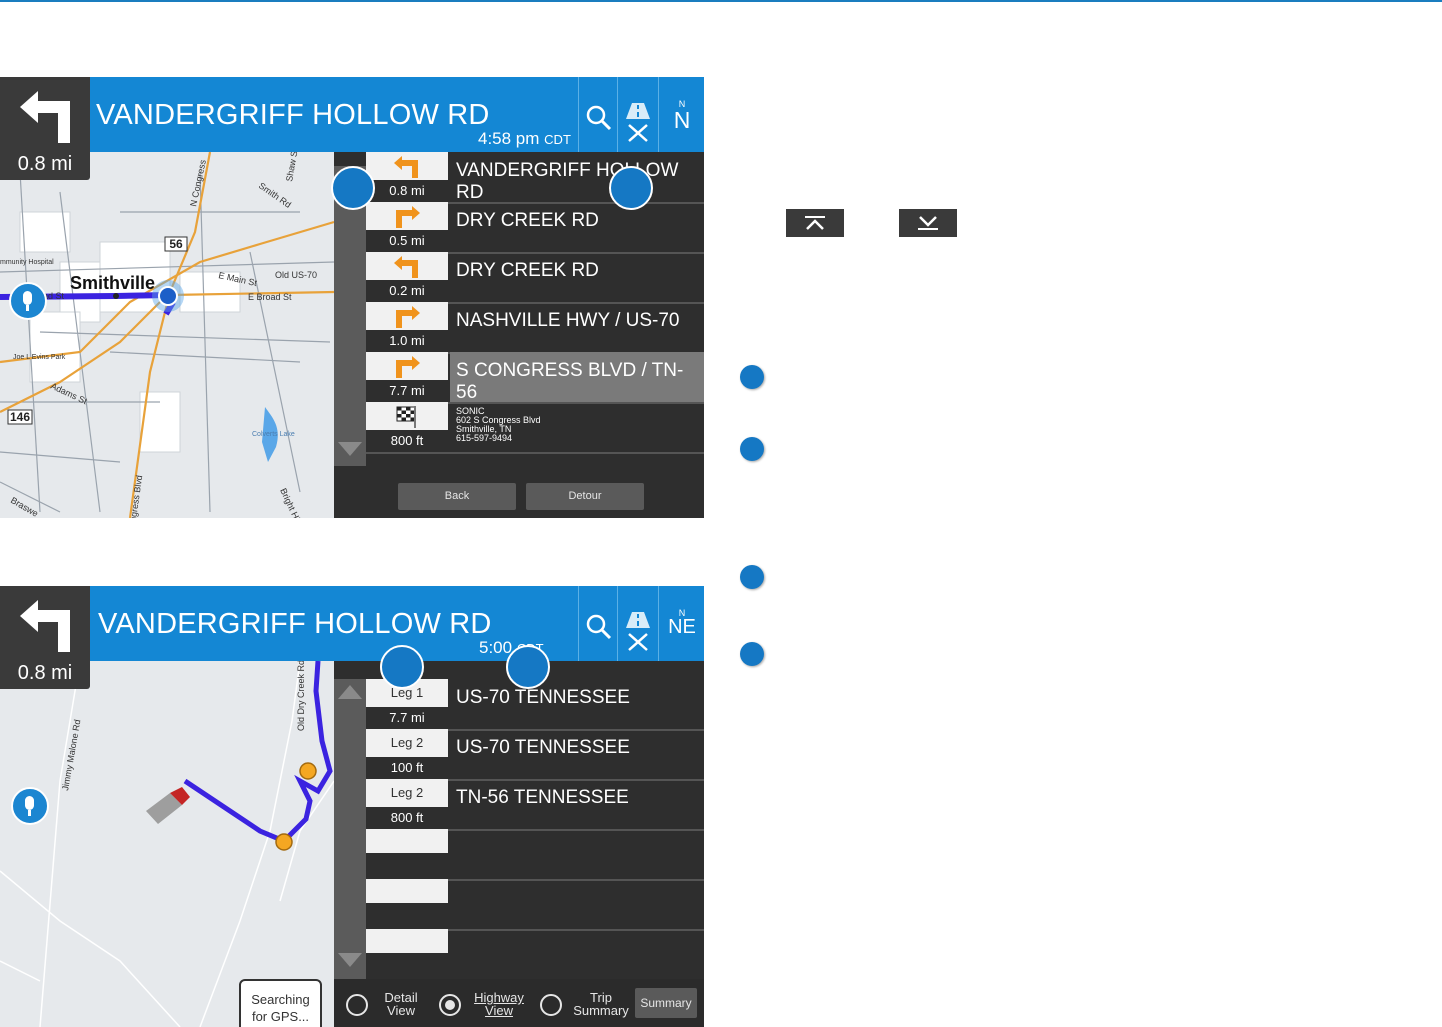 The width and height of the screenshot is (1442, 1027). I want to click on compass-button: N N, so click(681, 114).